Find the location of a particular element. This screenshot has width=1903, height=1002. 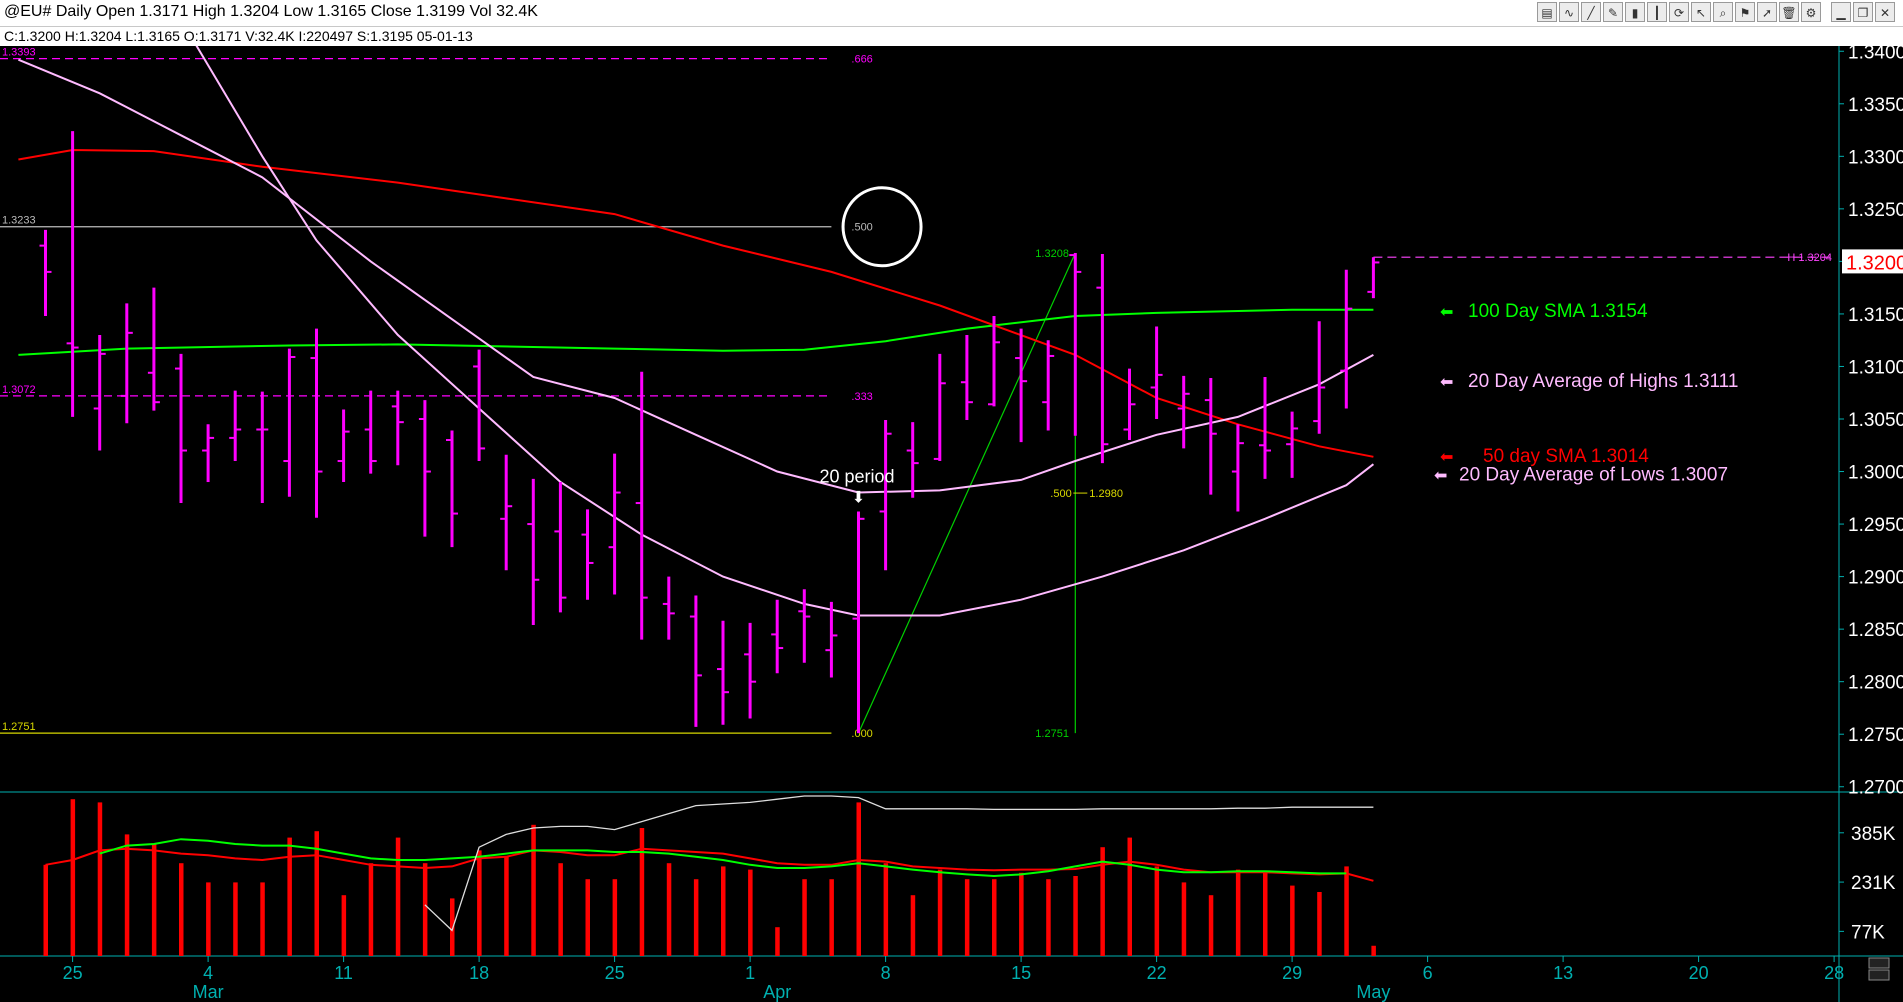

price-tick-label: 1.2700 is located at coordinates (1875, 788).